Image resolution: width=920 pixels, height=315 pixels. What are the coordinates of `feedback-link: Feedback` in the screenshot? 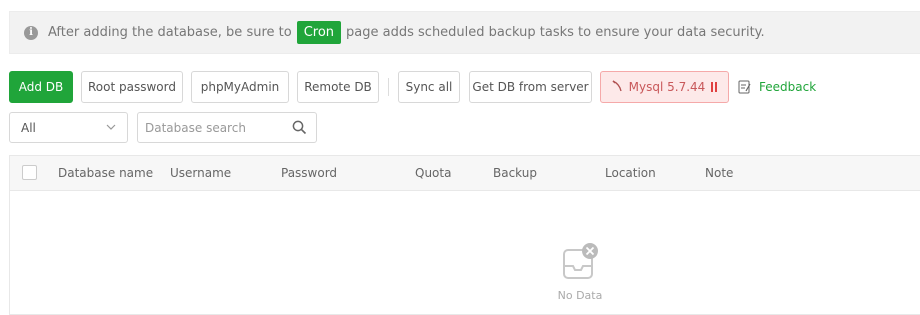 It's located at (777, 87).